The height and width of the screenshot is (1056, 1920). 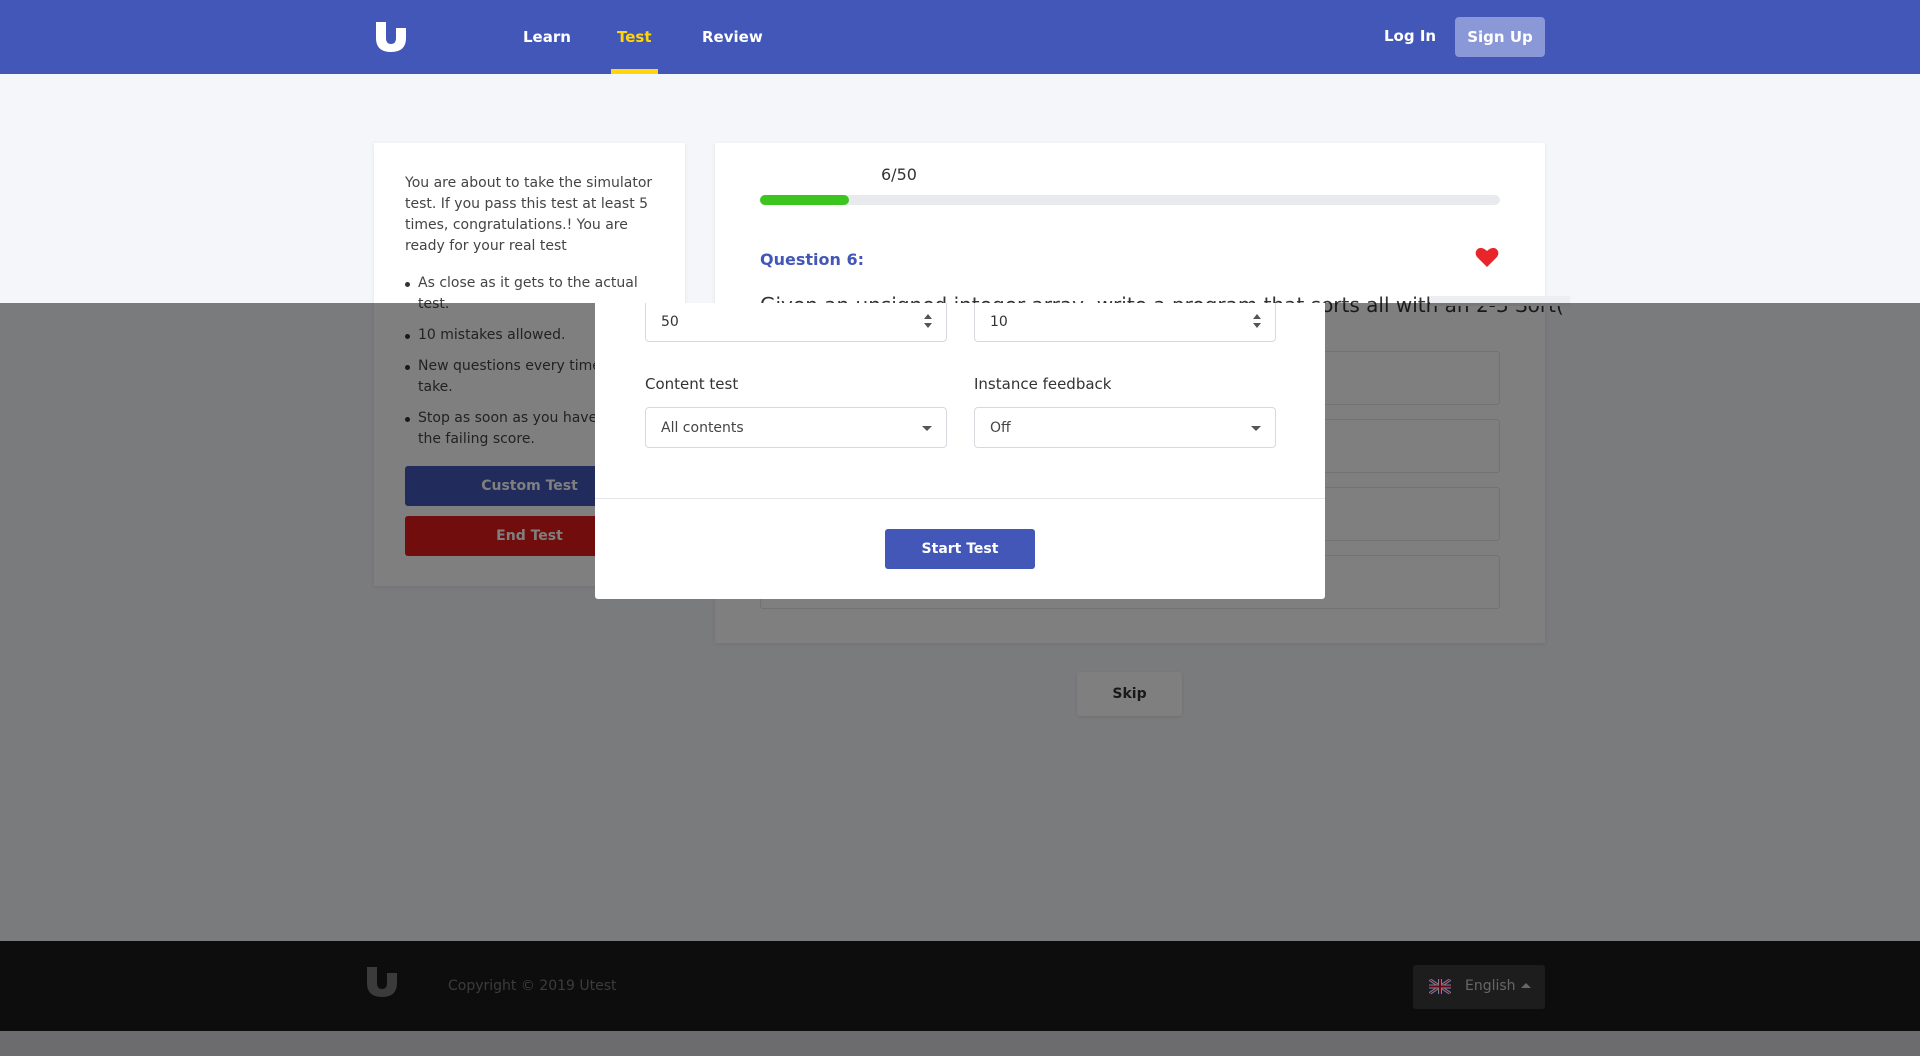 I want to click on nav-review: Review, so click(x=732, y=37).